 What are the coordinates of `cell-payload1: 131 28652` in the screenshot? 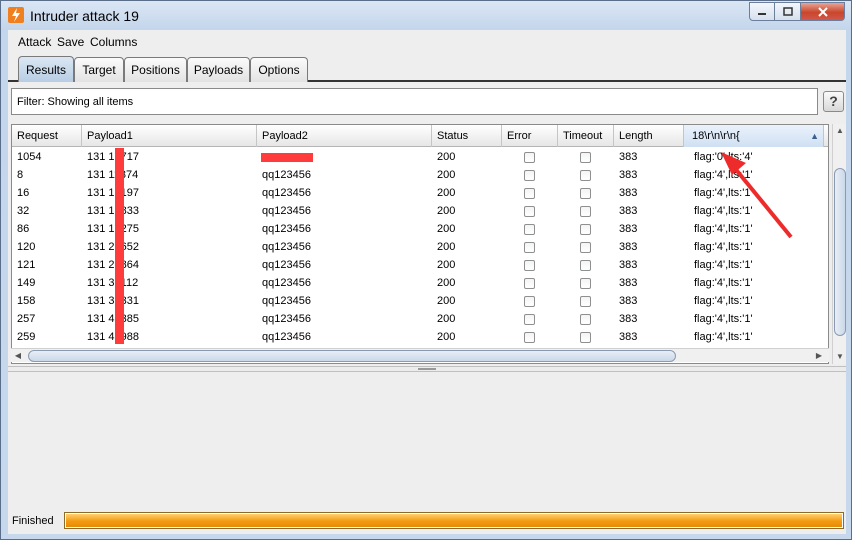 It's located at (113, 247).